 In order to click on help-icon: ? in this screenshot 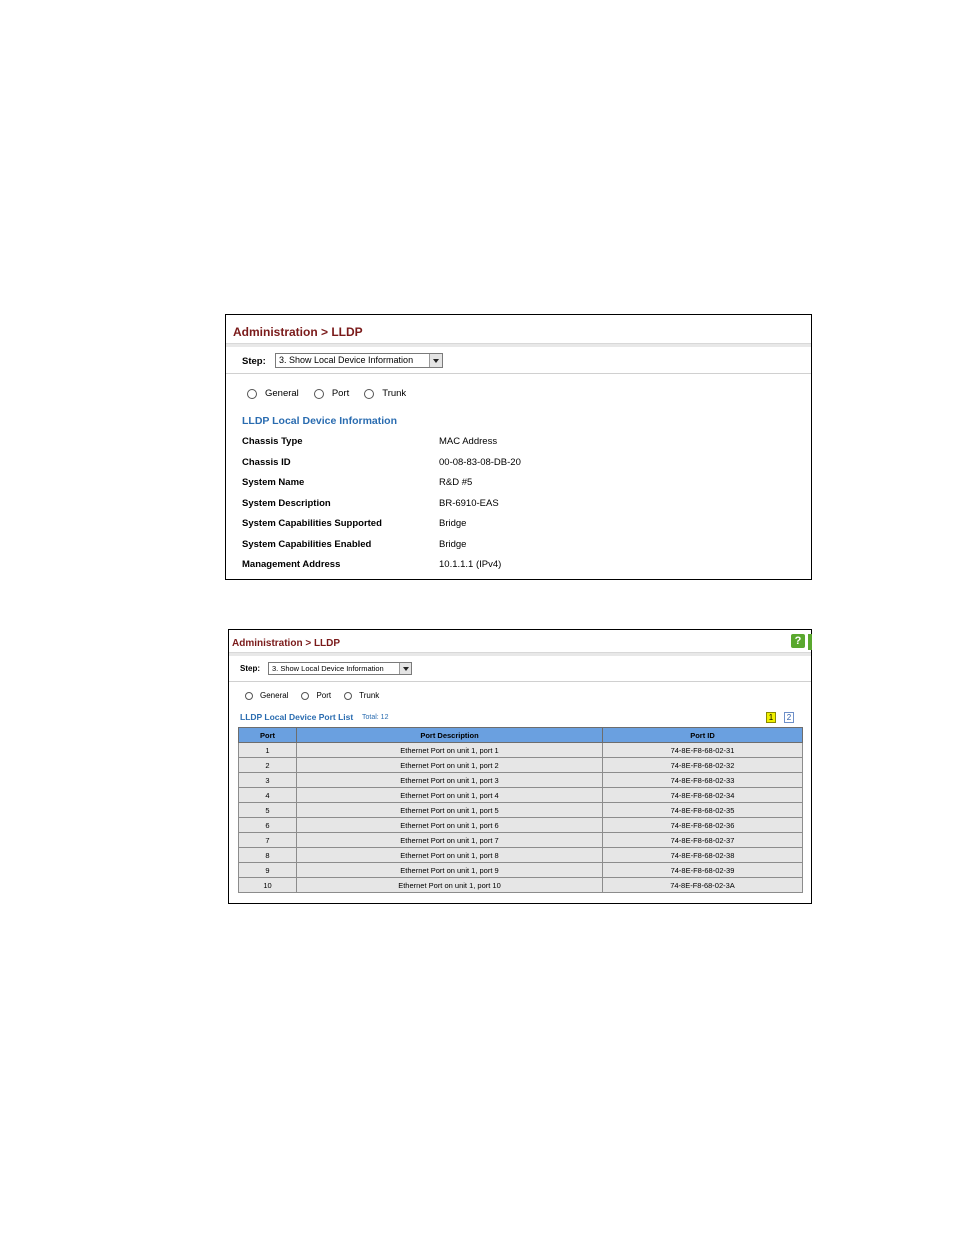, I will do `click(798, 641)`.